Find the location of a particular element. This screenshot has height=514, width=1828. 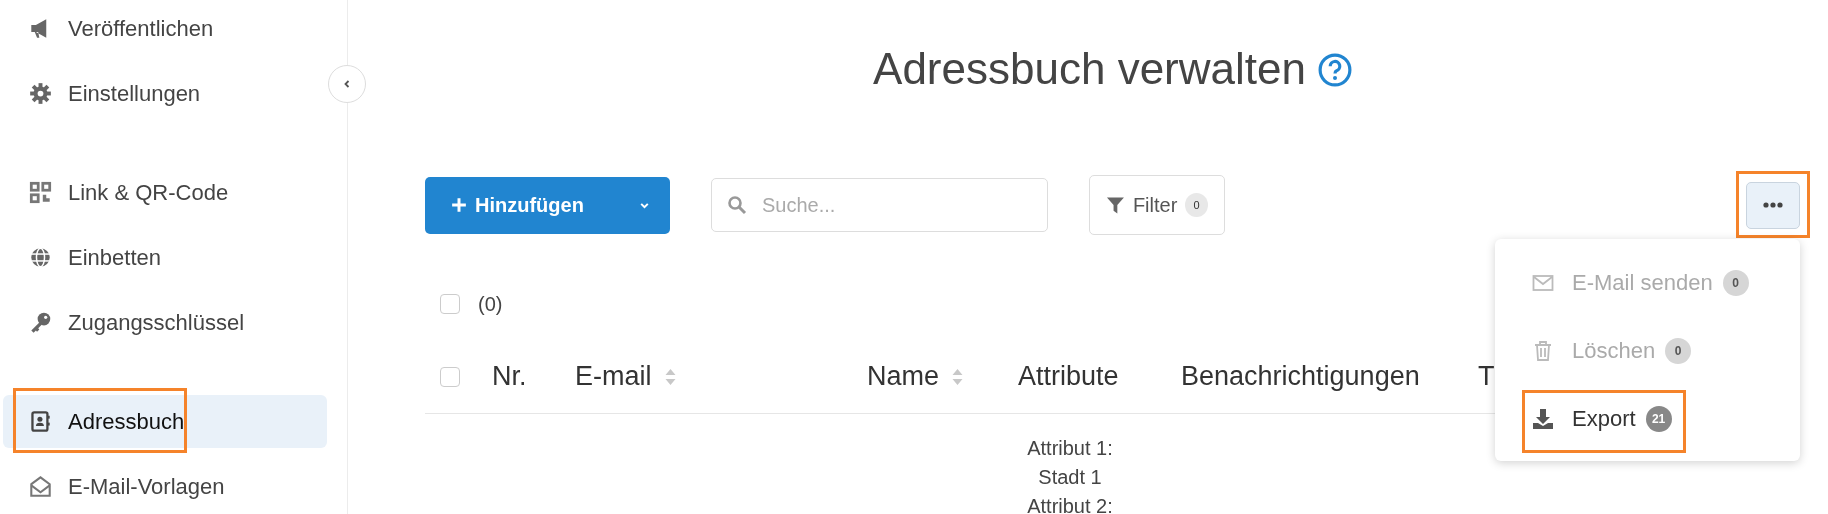

menu-item: Export 21 is located at coordinates (1647, 419).